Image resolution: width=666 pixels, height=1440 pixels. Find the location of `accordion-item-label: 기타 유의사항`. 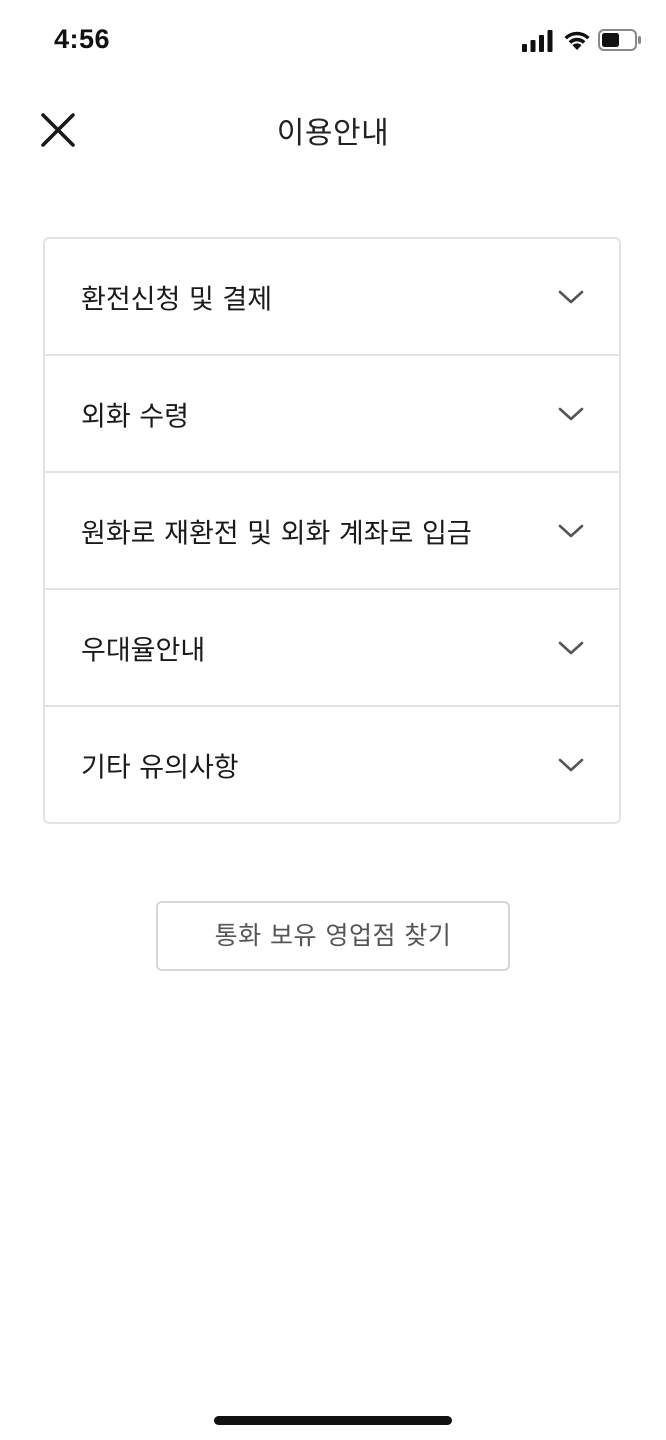

accordion-item-label: 기타 유의사항 is located at coordinates (160, 767).